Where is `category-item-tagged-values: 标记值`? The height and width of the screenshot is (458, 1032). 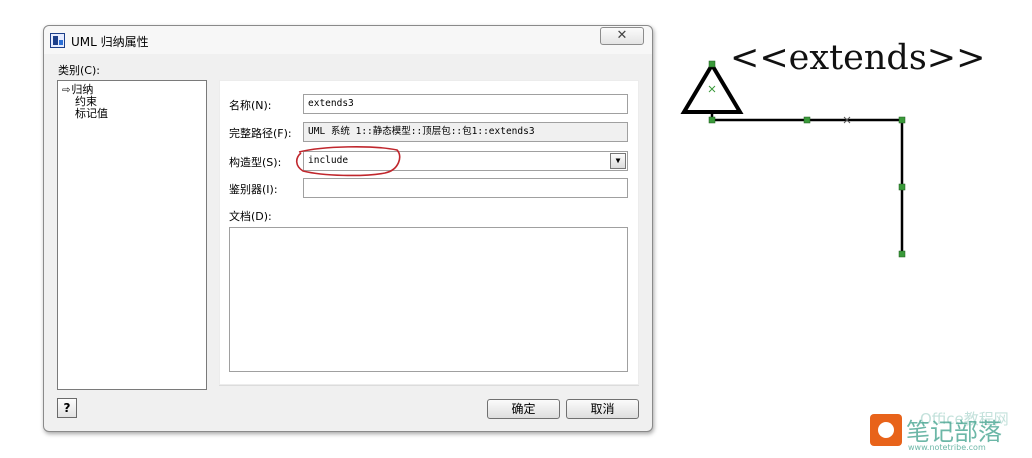
category-item-tagged-values: 标记值 is located at coordinates (91, 114).